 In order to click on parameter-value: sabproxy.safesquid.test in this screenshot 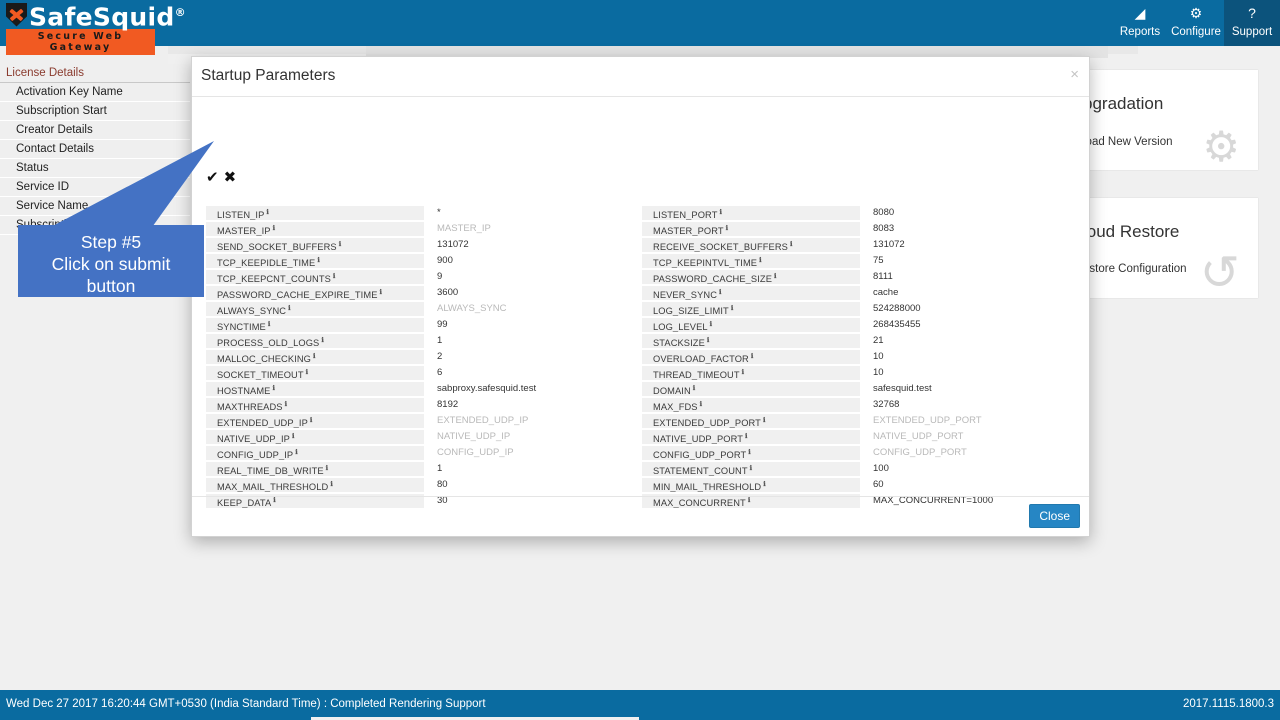, I will do `click(486, 389)`.